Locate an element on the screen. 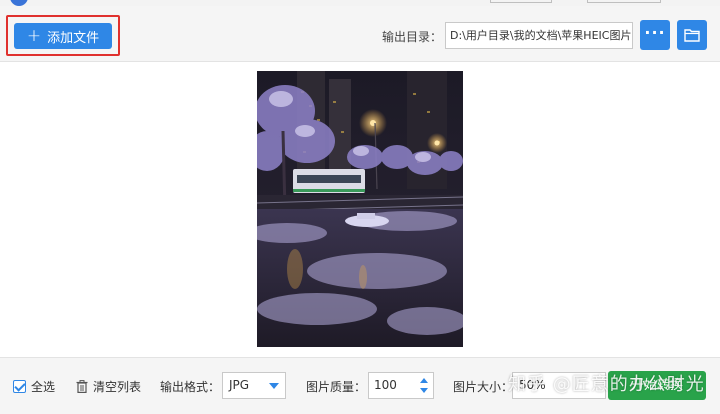 This screenshot has height=414, width=720. output-format-label-wrap: 输出格式： is located at coordinates (190, 386).